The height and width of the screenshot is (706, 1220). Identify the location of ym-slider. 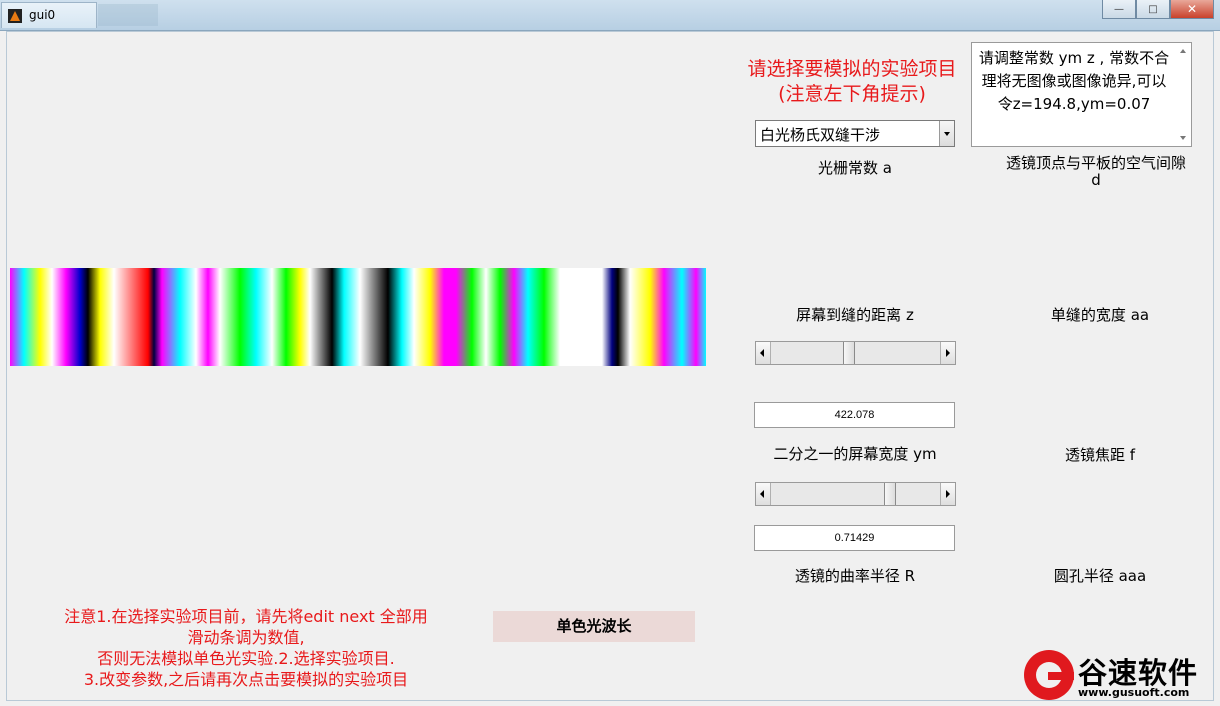
(855, 494).